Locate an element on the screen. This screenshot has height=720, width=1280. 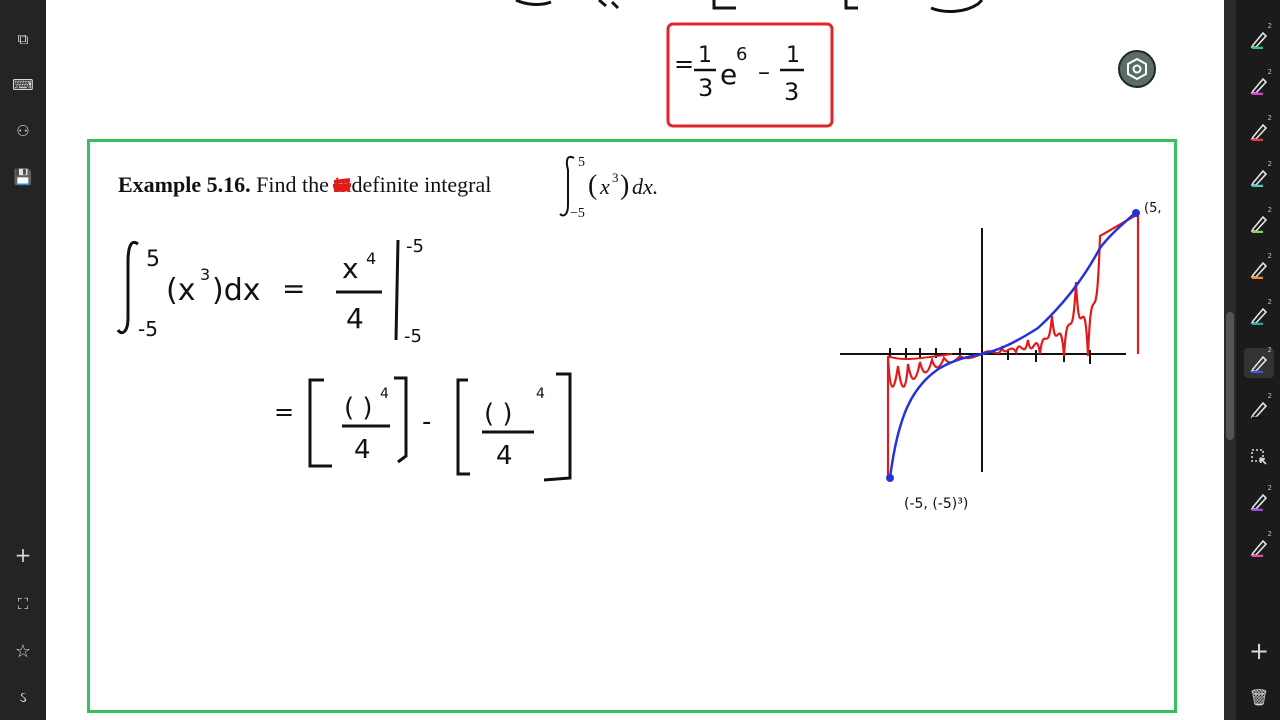
pen-lime-button: 2 is located at coordinates (1259, 222).